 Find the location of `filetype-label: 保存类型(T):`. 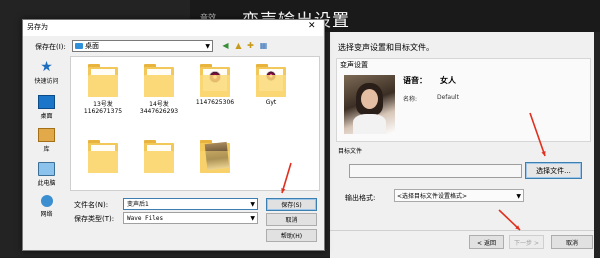

filetype-label: 保存类型(T): is located at coordinates (94, 219).